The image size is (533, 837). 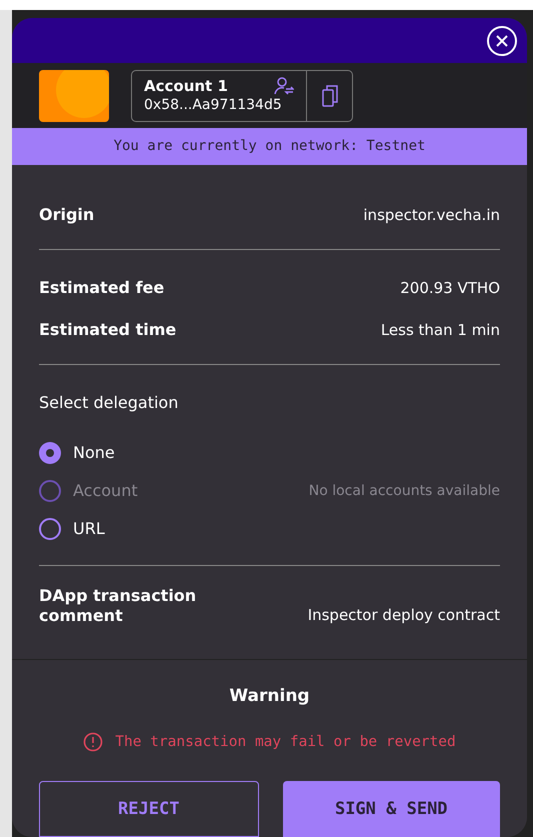 I want to click on delegation-title: Select delegation, so click(x=109, y=403).